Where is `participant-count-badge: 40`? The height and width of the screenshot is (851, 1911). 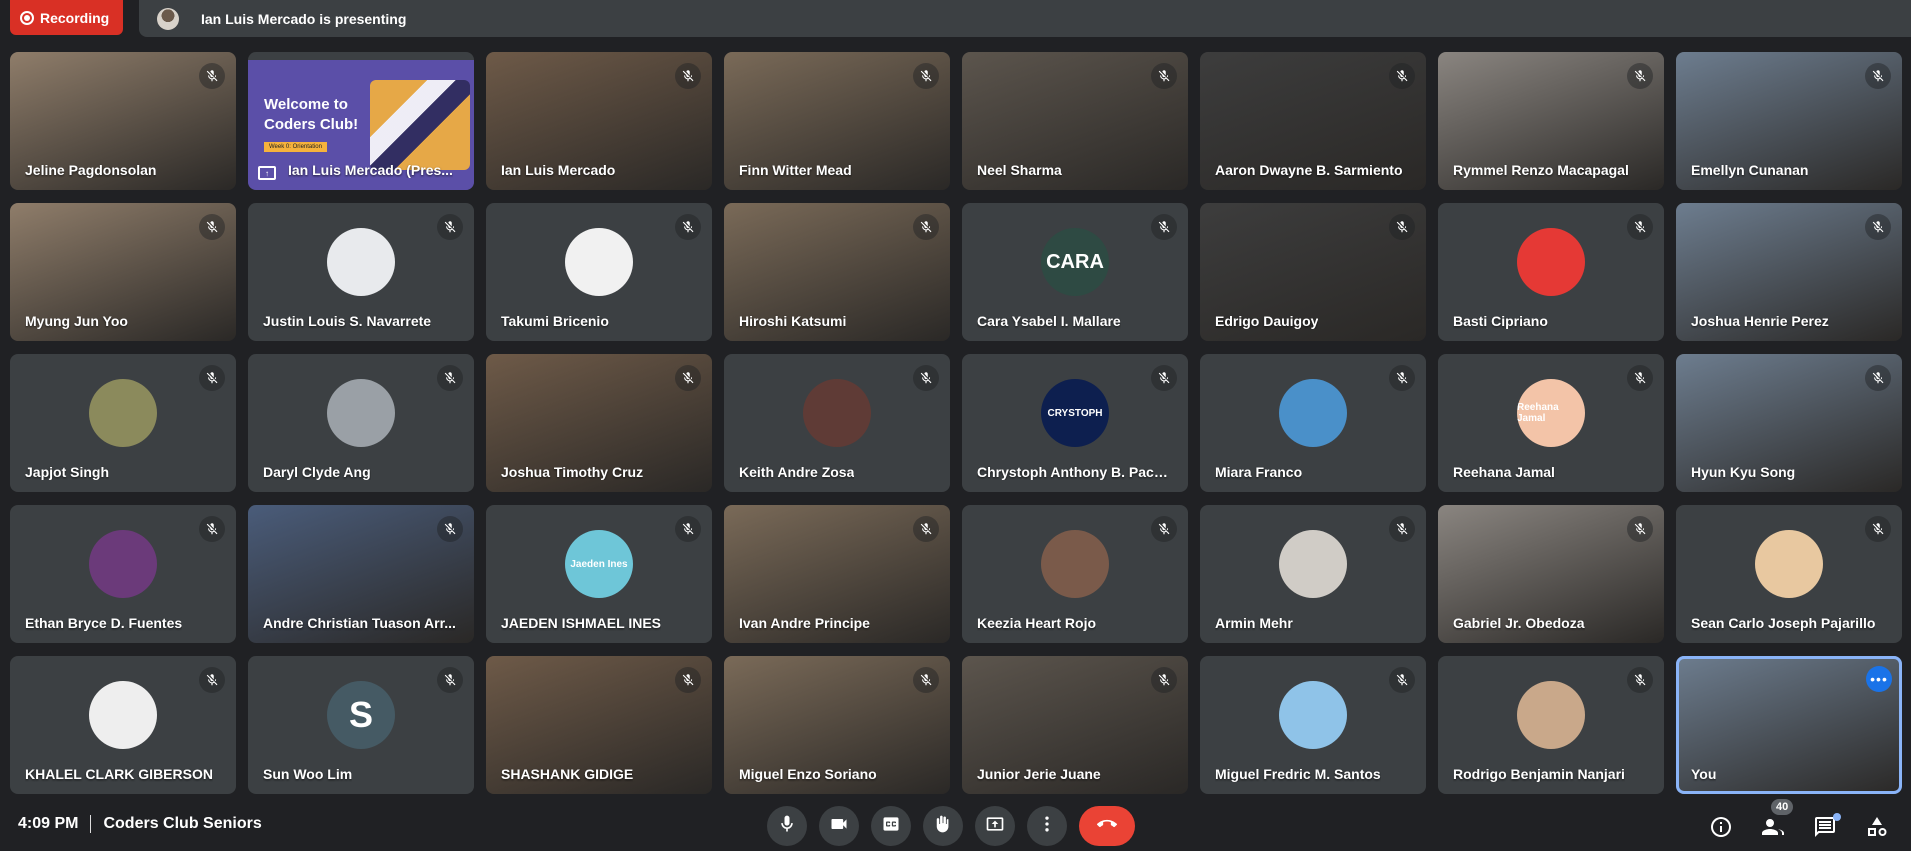
participant-count-badge: 40 is located at coordinates (1782, 807).